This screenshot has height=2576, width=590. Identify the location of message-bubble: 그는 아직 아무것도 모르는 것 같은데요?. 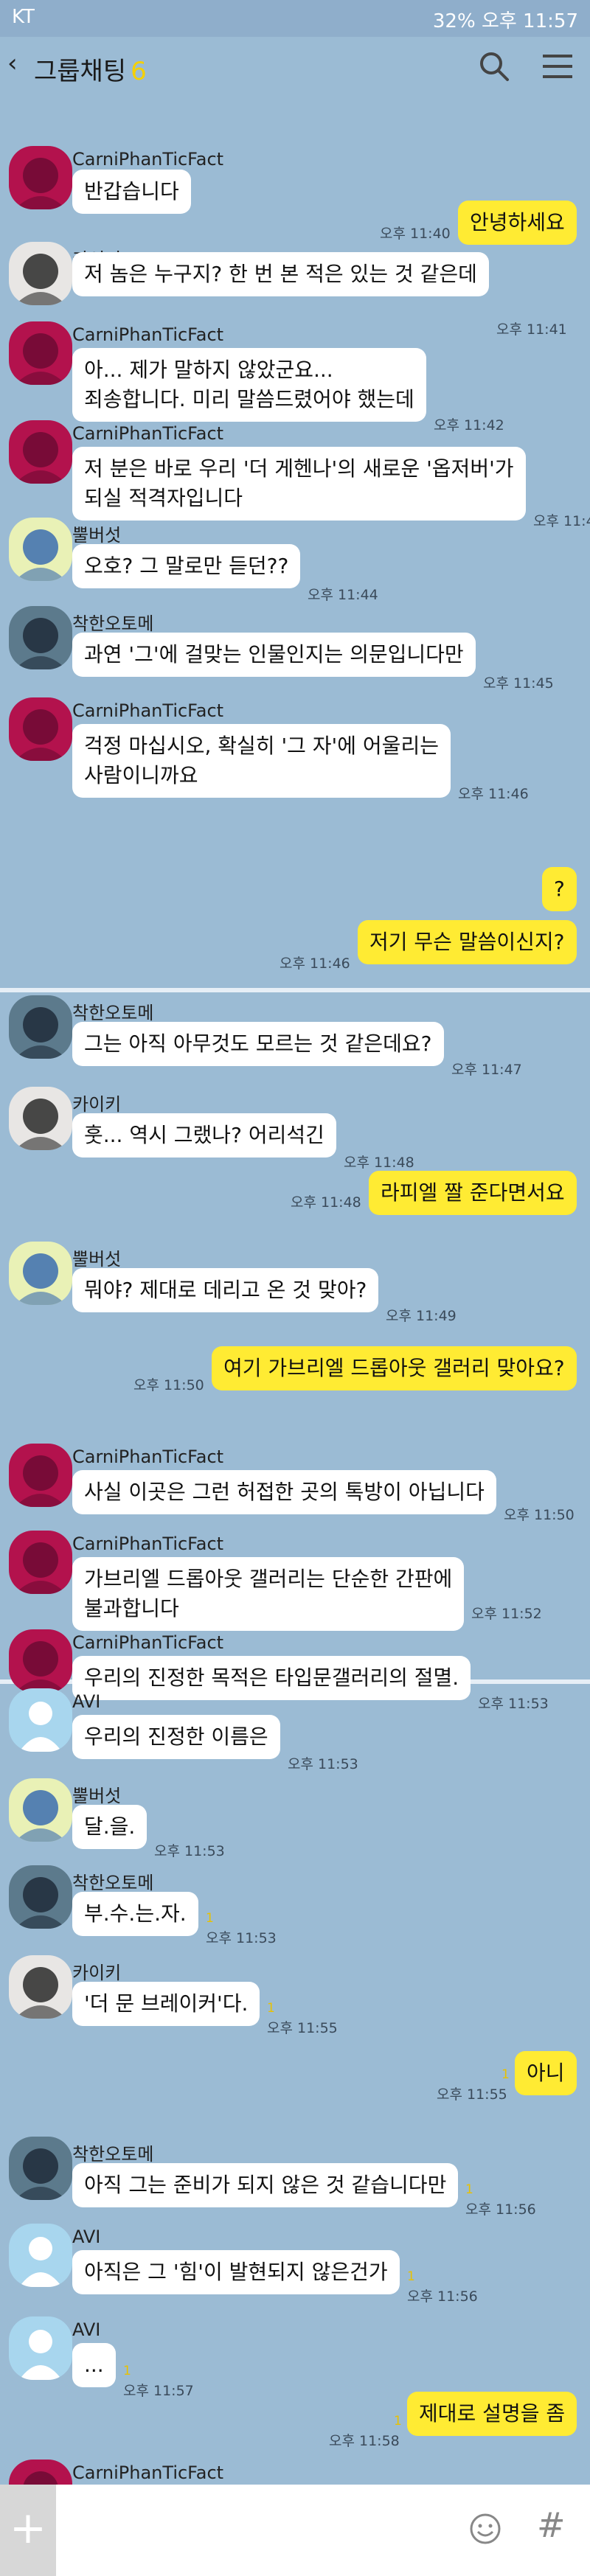
(258, 1044).